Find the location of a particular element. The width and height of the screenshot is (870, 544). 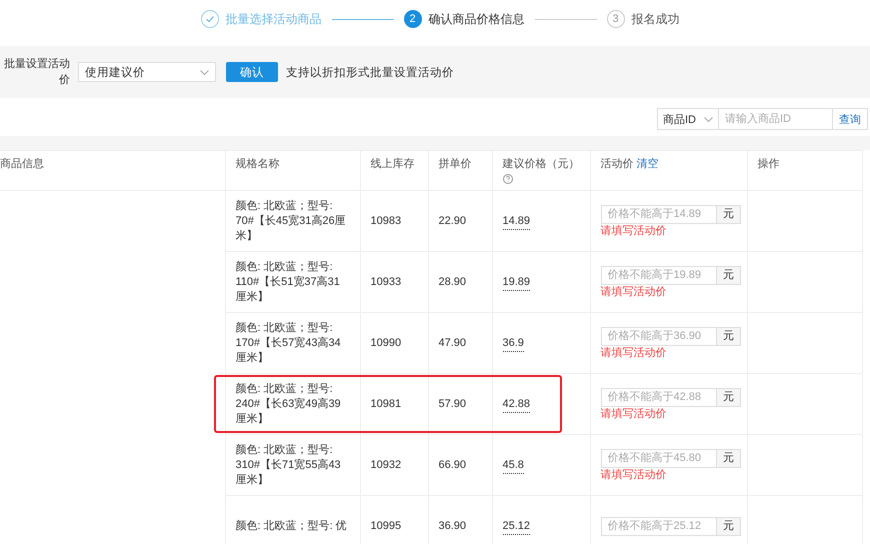

group-price: 28.90 is located at coordinates (452, 282).